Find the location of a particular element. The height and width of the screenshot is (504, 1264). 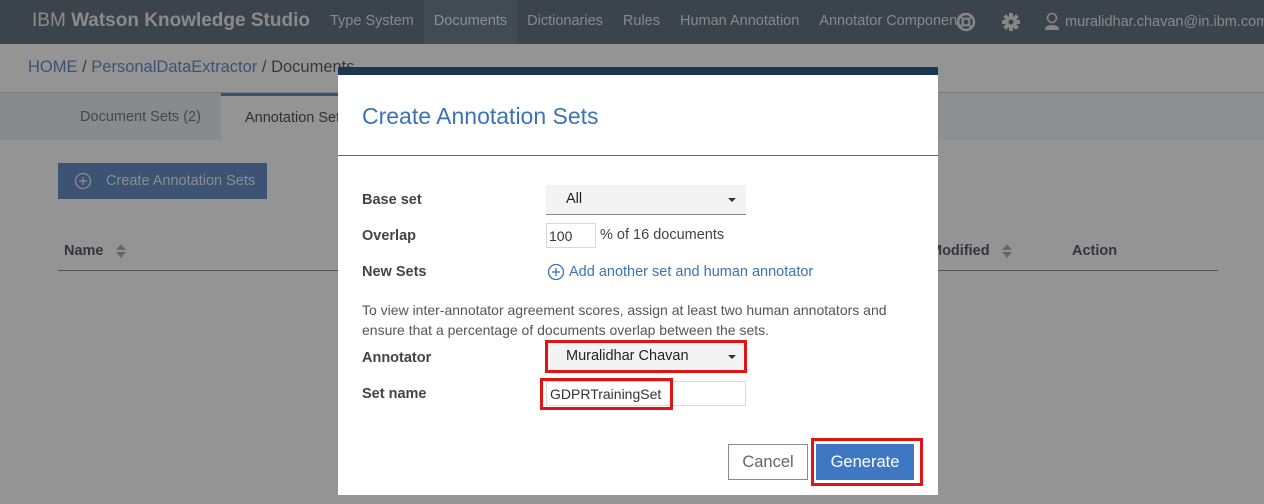

set-name-label: Set name is located at coordinates (394, 394).